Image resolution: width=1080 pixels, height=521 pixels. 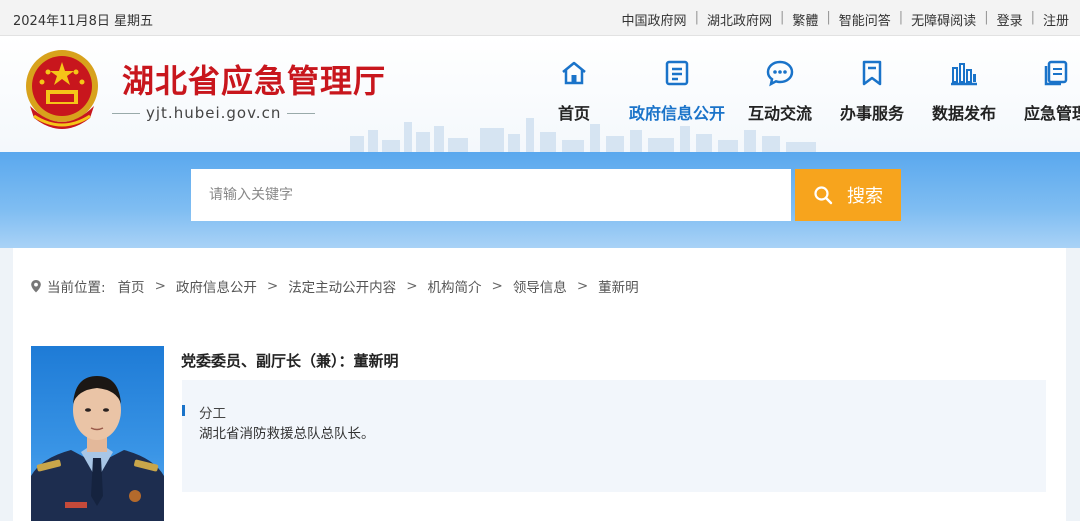 What do you see at coordinates (1010, 19) in the screenshot?
I see `link-login: 登录` at bounding box center [1010, 19].